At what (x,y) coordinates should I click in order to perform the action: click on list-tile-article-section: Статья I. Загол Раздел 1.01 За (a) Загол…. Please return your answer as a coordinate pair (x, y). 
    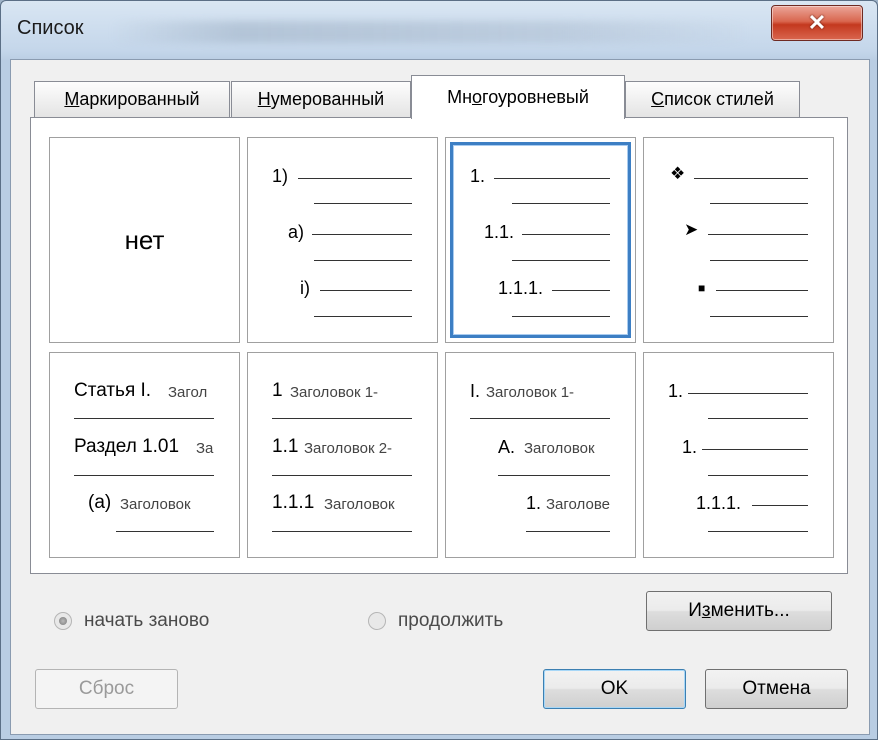
    Looking at the image, I should click on (144, 455).